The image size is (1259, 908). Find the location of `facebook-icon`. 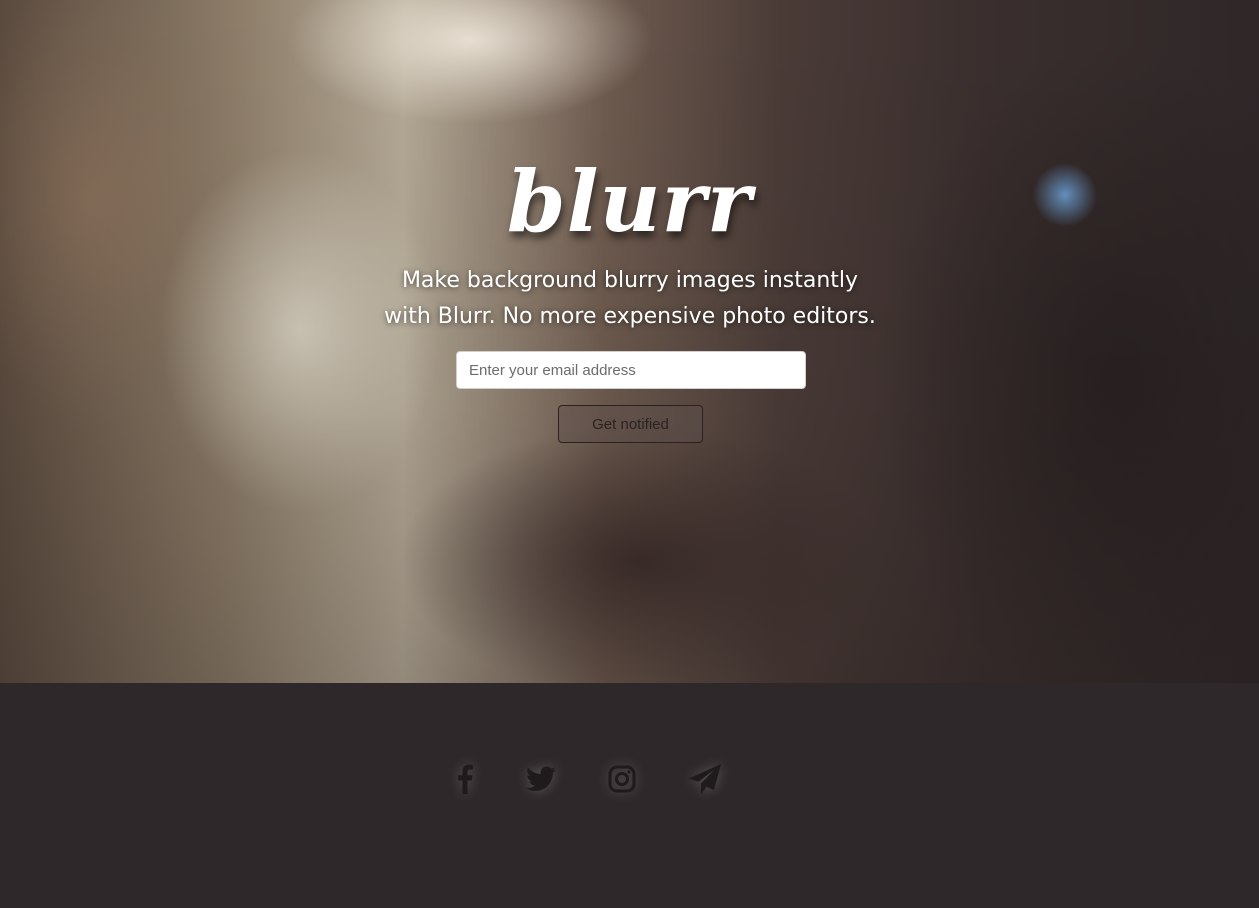

facebook-icon is located at coordinates (465, 779).